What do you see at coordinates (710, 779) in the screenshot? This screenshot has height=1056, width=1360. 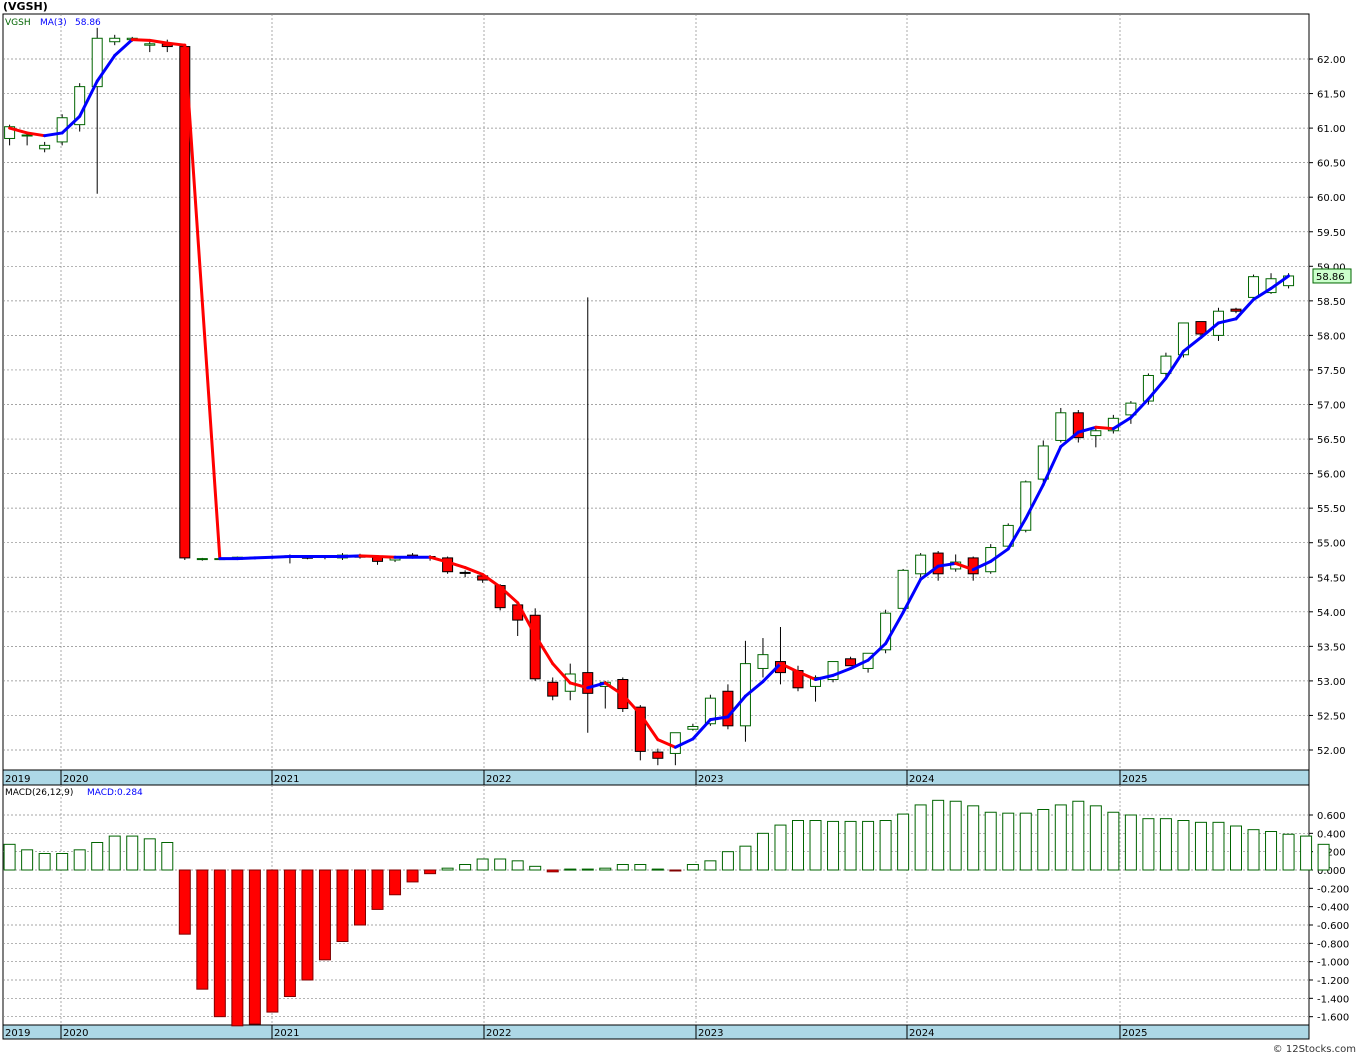 I see `x-tick-label: 2023` at bounding box center [710, 779].